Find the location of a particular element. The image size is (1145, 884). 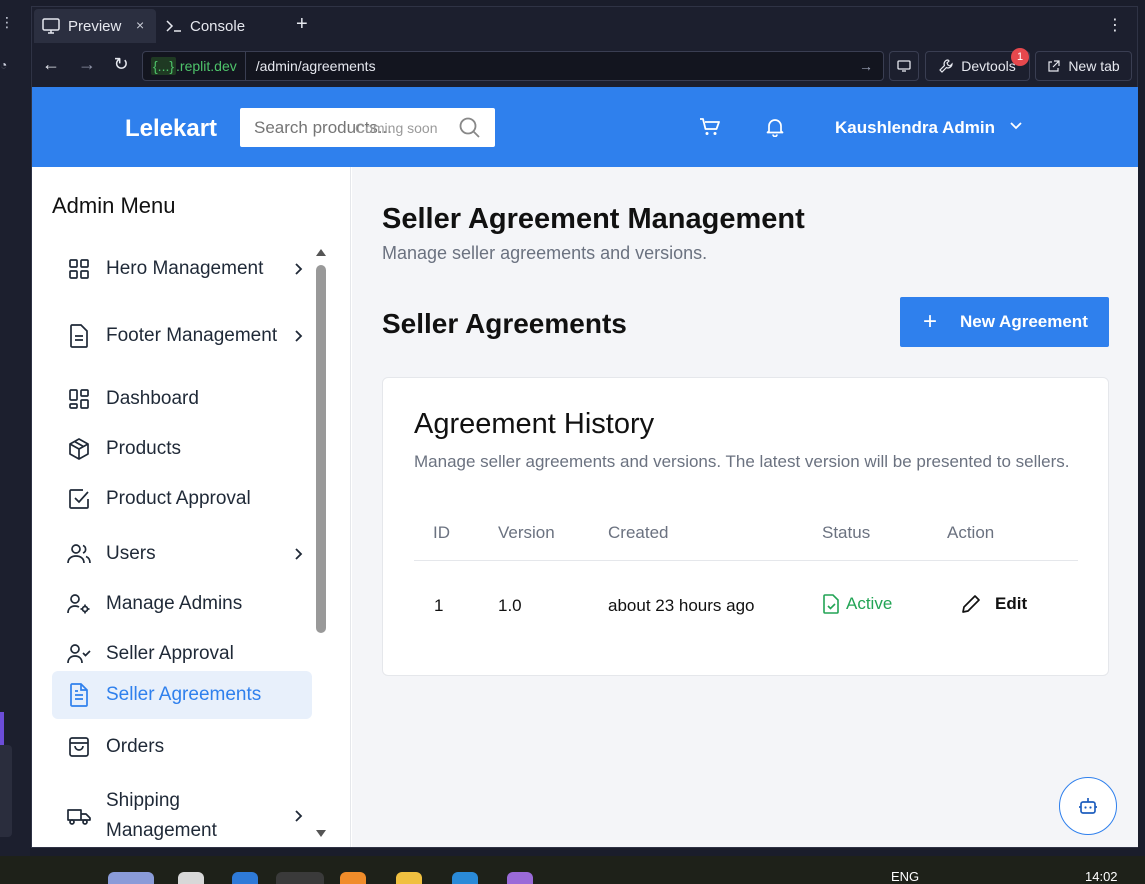

section-title: Seller Agreements is located at coordinates (504, 323).